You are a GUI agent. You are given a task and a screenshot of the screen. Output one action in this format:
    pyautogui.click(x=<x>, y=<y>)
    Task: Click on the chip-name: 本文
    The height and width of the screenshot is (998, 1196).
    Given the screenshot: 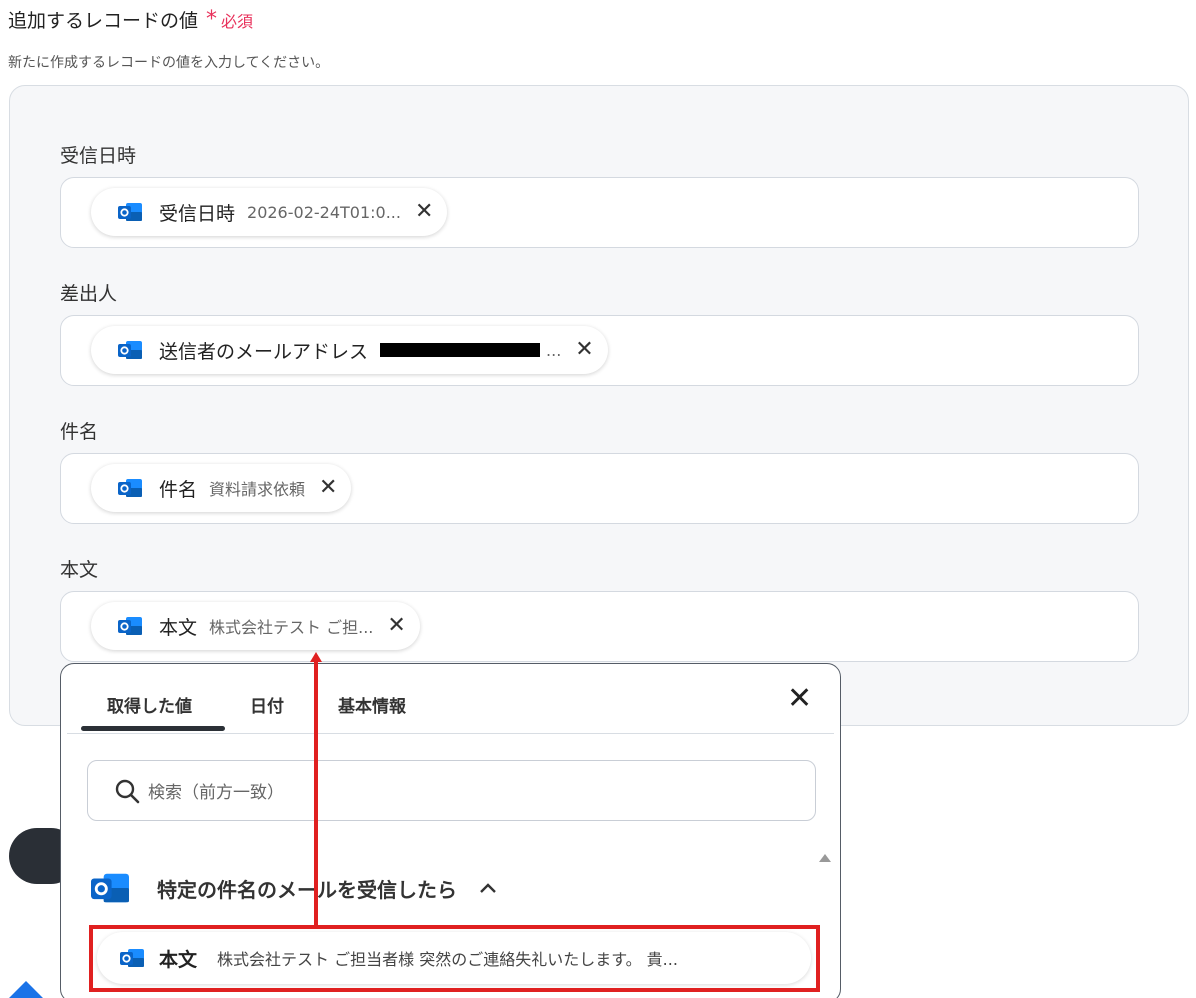 What is the action you would take?
    pyautogui.click(x=178, y=627)
    